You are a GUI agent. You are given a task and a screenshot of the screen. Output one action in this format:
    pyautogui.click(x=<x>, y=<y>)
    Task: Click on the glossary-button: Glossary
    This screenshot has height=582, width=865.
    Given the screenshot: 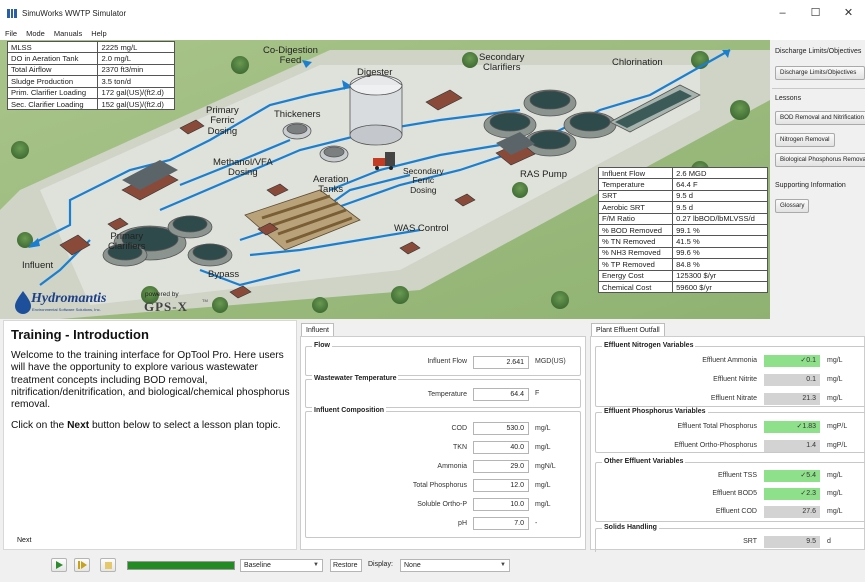 What is the action you would take?
    pyautogui.click(x=792, y=206)
    